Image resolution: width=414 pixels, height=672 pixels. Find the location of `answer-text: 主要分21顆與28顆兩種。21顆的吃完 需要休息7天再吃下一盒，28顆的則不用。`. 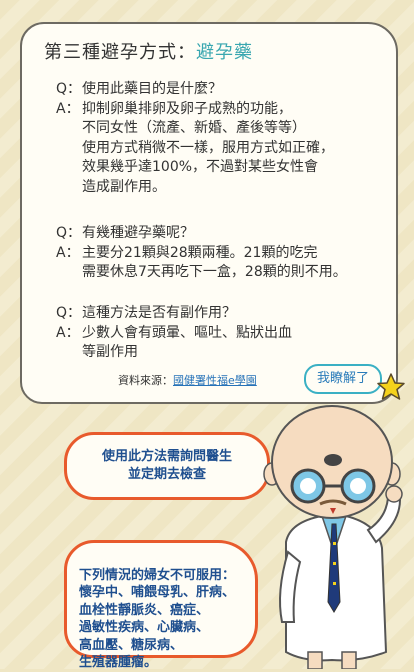

answer-text: 主要分21顆與28顆兩種。21顆的吃完 需要休息7天再吃下一盒，28顆的則不用。 is located at coordinates (214, 262).